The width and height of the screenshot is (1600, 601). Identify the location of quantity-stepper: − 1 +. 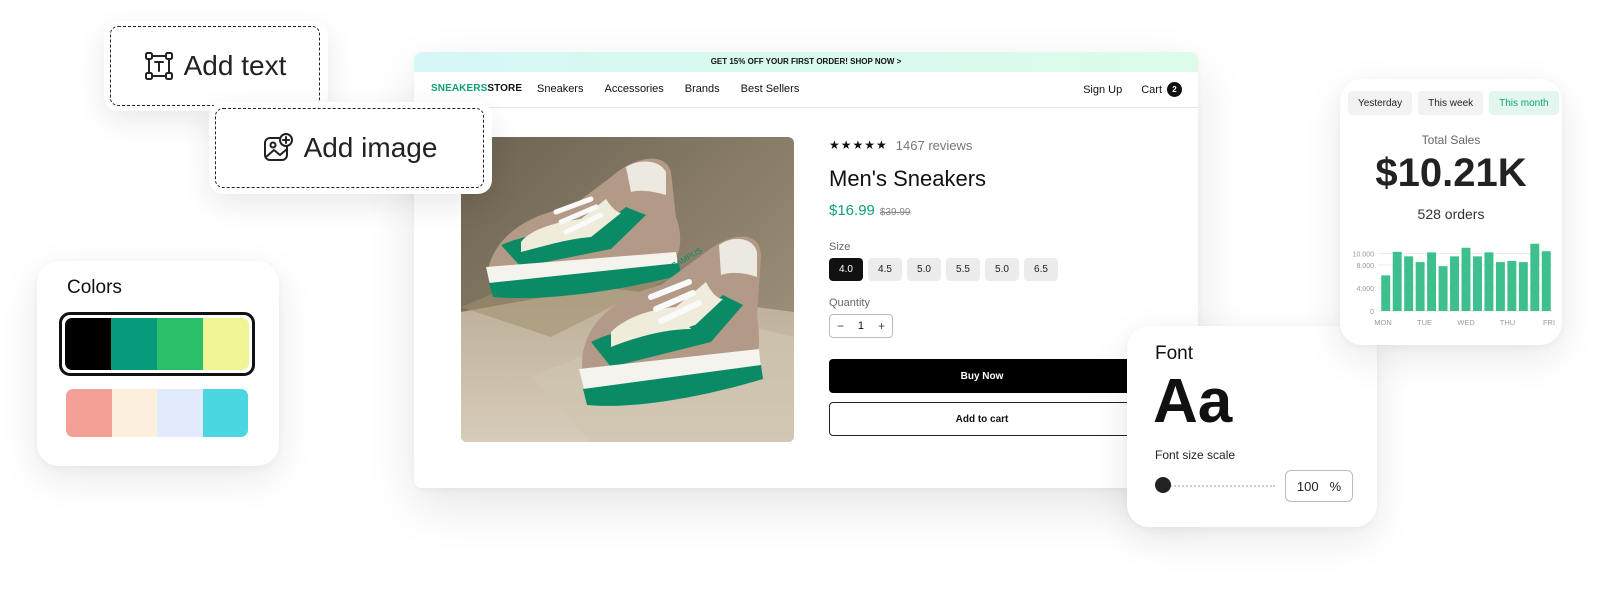
(861, 326).